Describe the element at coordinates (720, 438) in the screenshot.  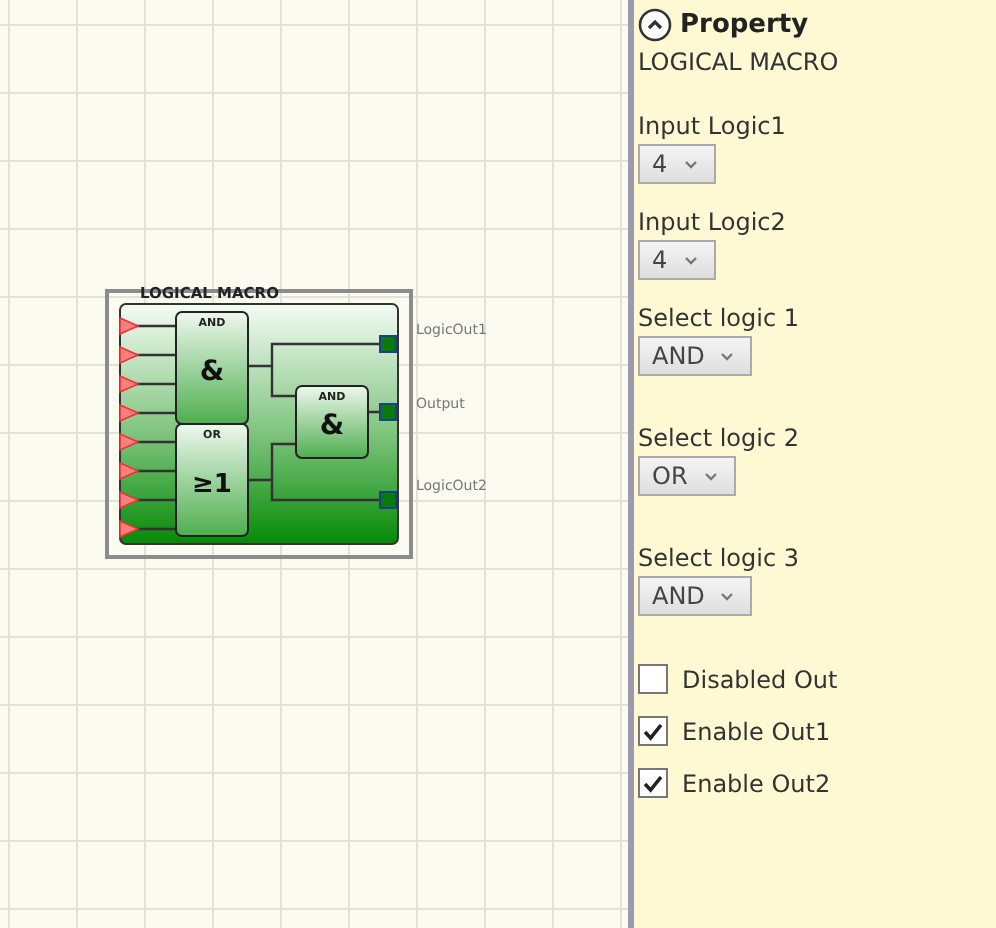
I see `field-label: Select logic 2` at that location.